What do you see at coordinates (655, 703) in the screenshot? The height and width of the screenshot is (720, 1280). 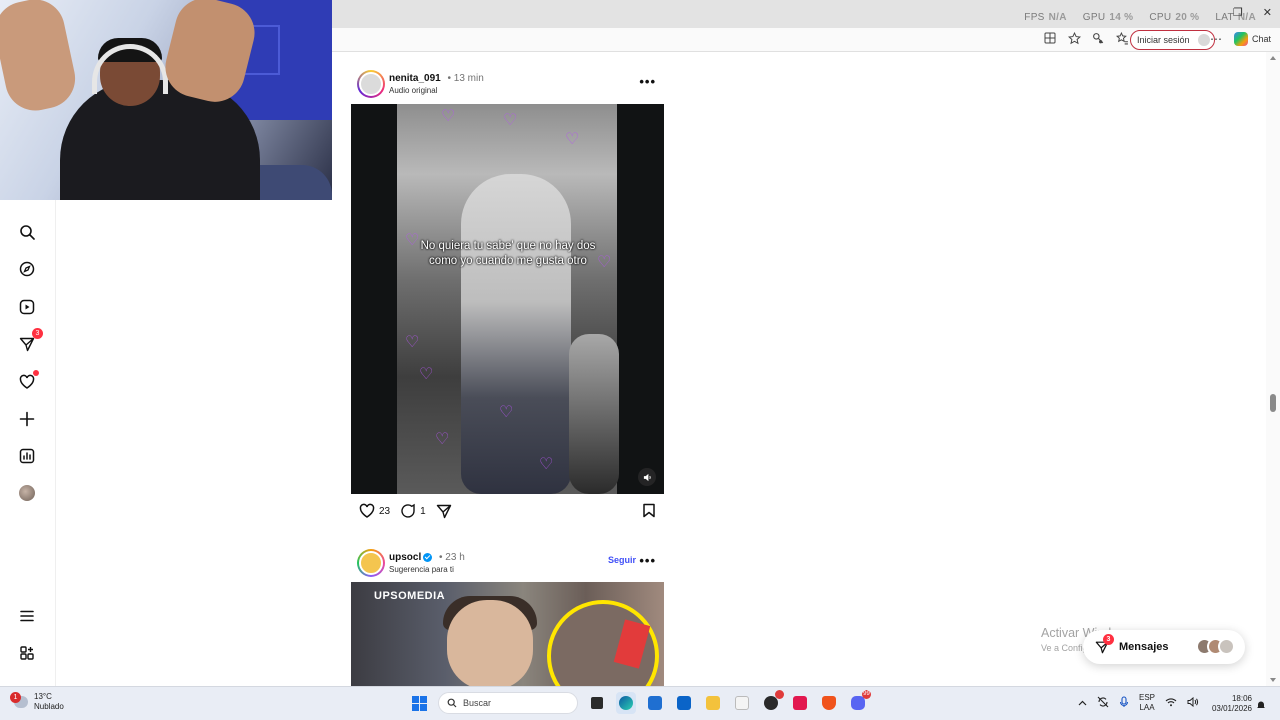 I see `store-icon` at bounding box center [655, 703].